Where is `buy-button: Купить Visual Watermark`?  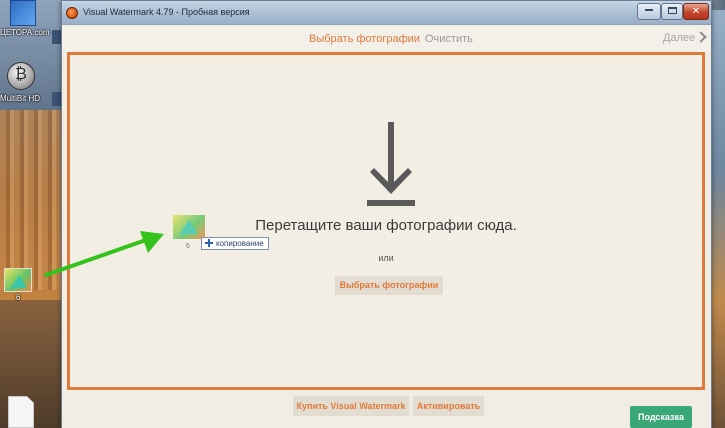 buy-button: Купить Visual Watermark is located at coordinates (351, 406).